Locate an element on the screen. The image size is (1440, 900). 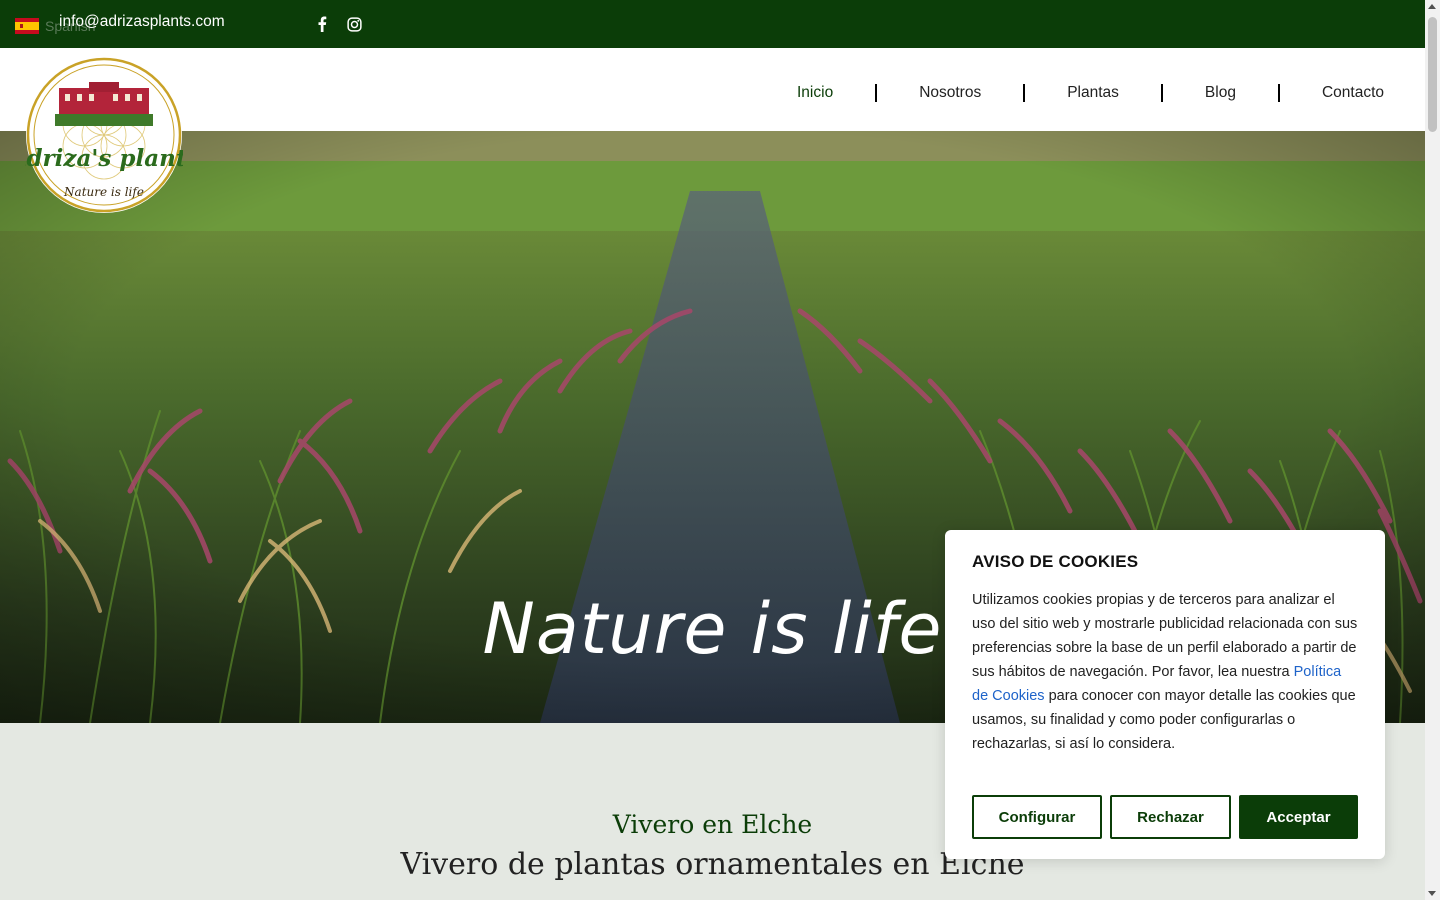
accept-button: Acceptar is located at coordinates (1298, 817).